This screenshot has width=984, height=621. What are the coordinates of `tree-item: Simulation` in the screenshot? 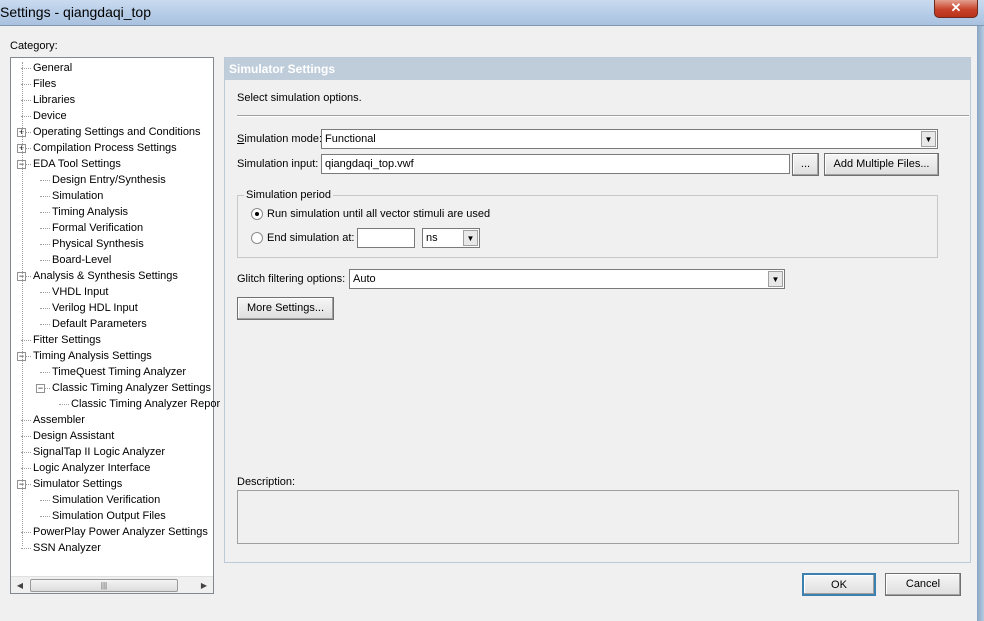 It's located at (77, 196).